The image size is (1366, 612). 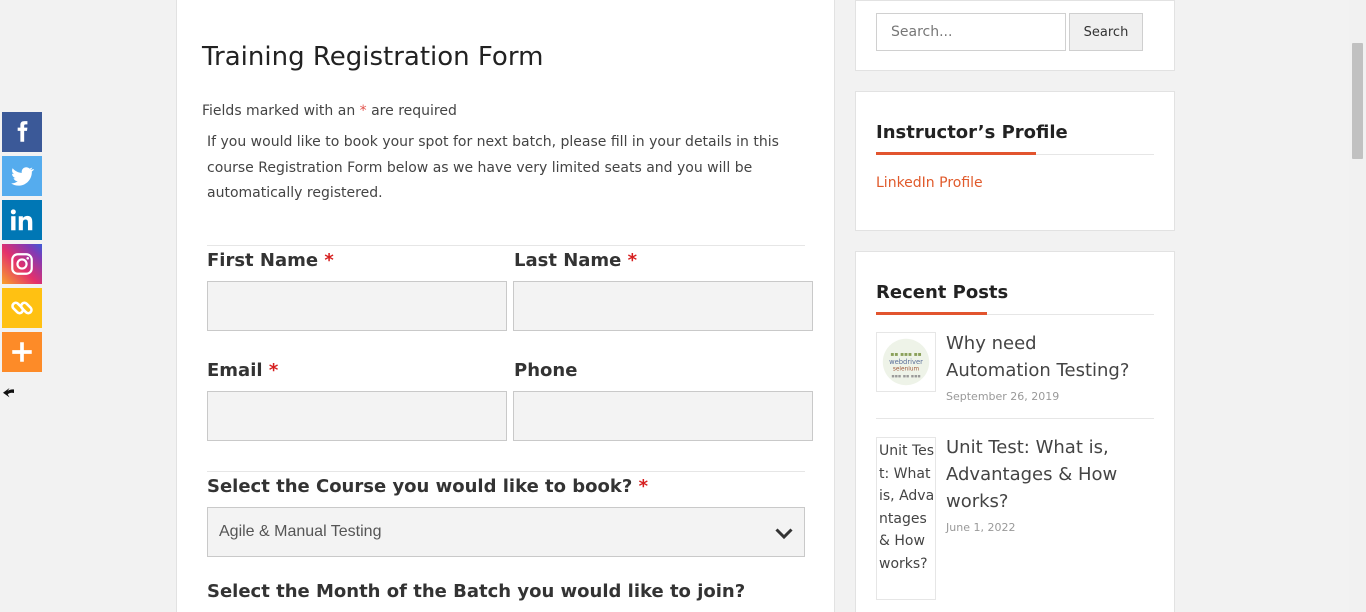 I want to click on search-button: Search, so click(x=1106, y=32).